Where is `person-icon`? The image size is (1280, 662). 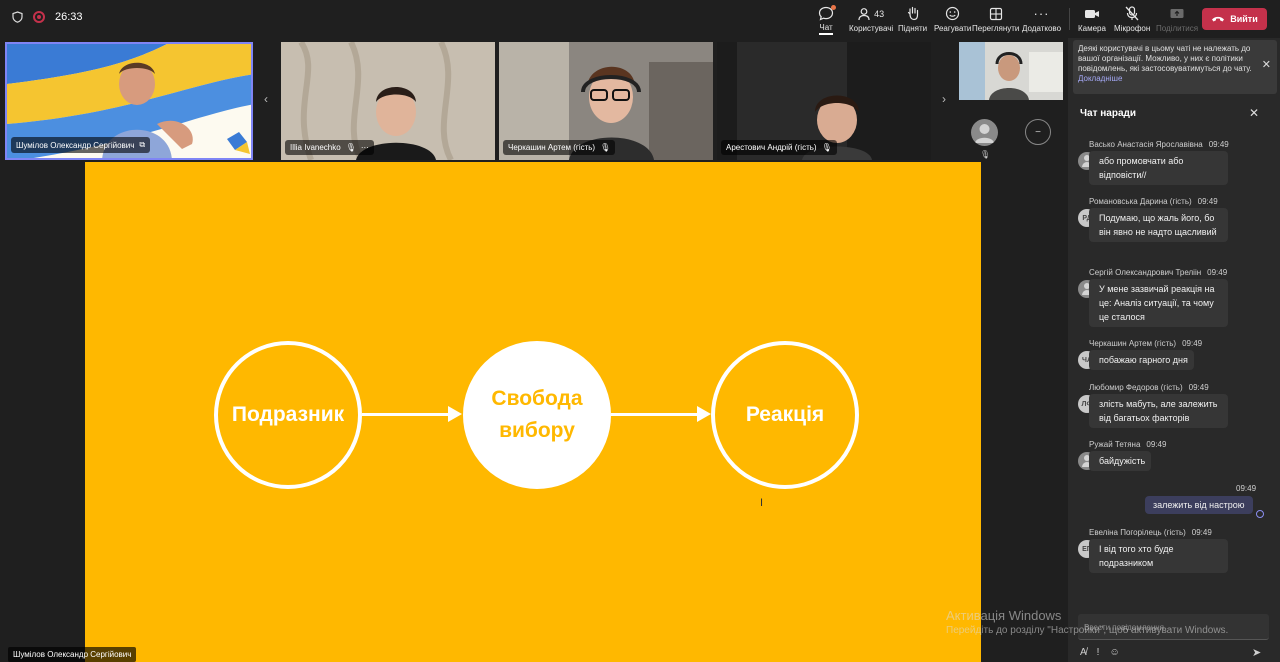 person-icon is located at coordinates (984, 133).